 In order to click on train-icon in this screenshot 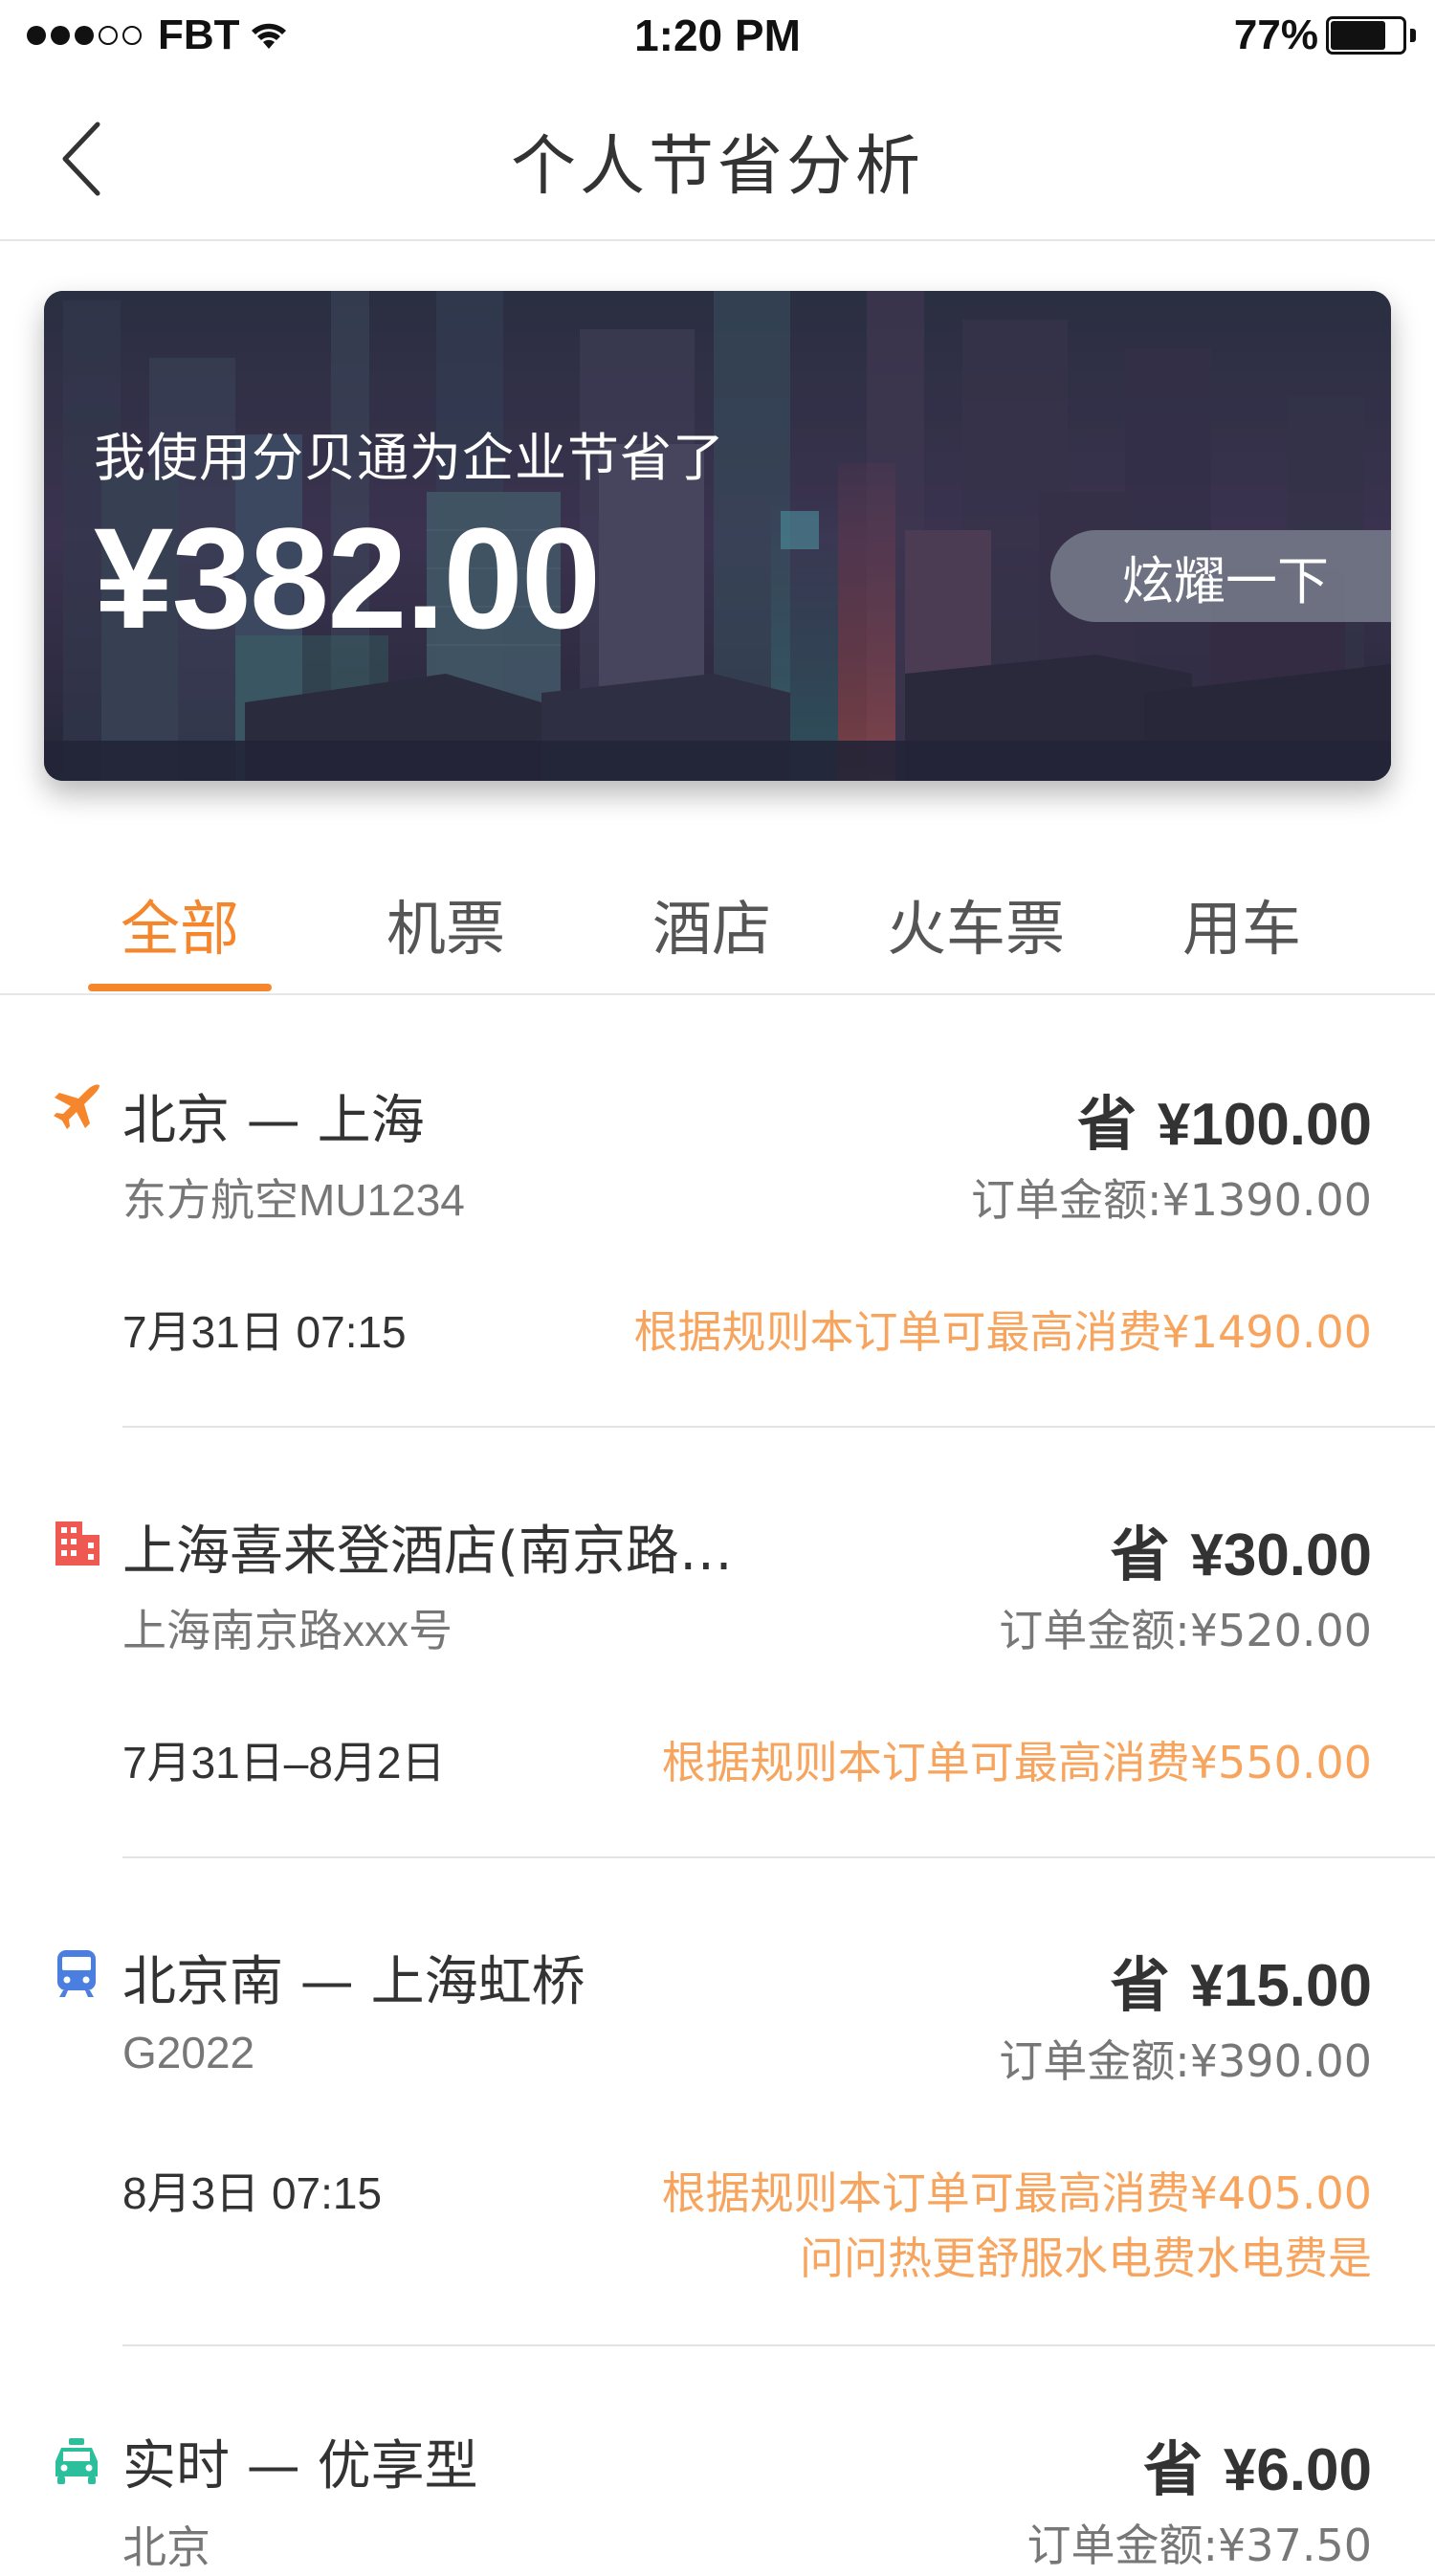, I will do `click(77, 1973)`.